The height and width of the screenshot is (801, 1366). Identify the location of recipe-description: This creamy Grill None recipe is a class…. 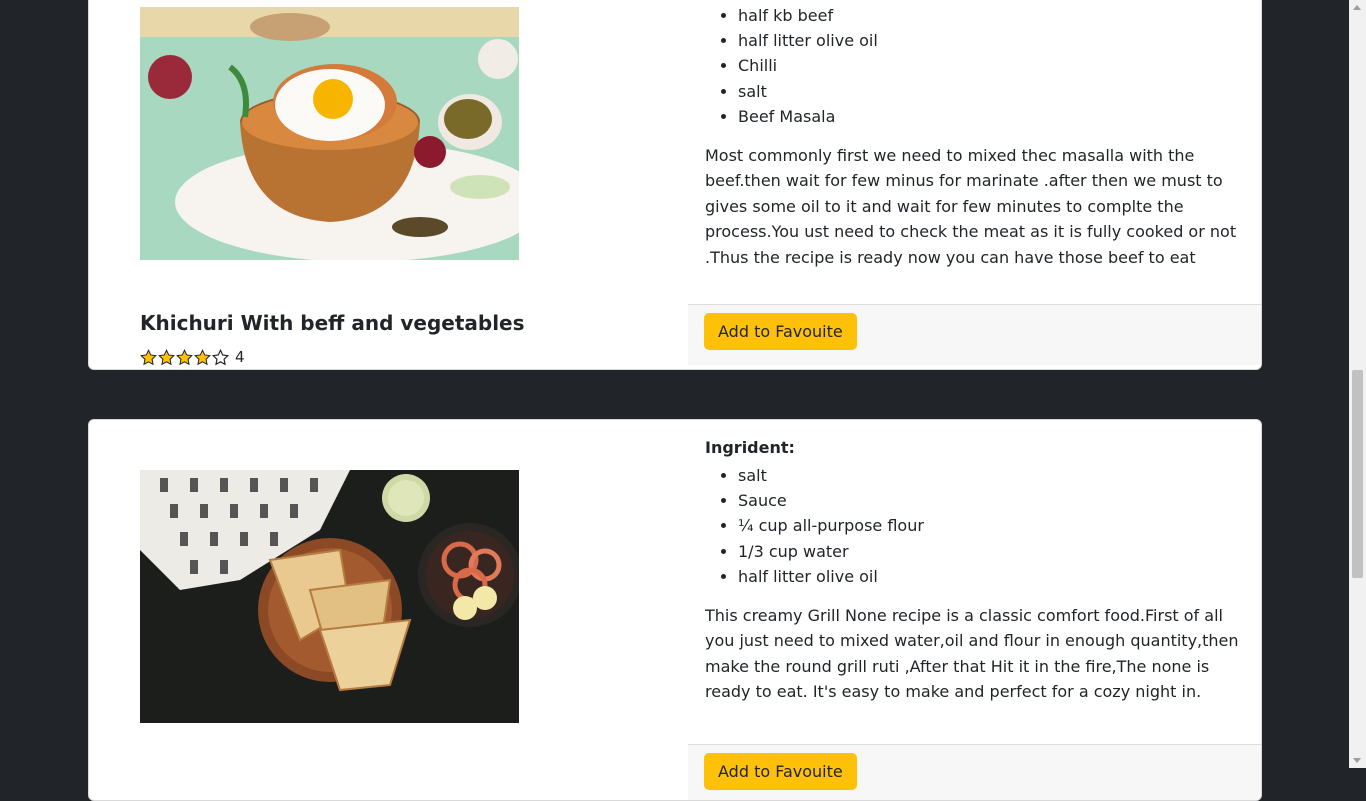
(972, 654).